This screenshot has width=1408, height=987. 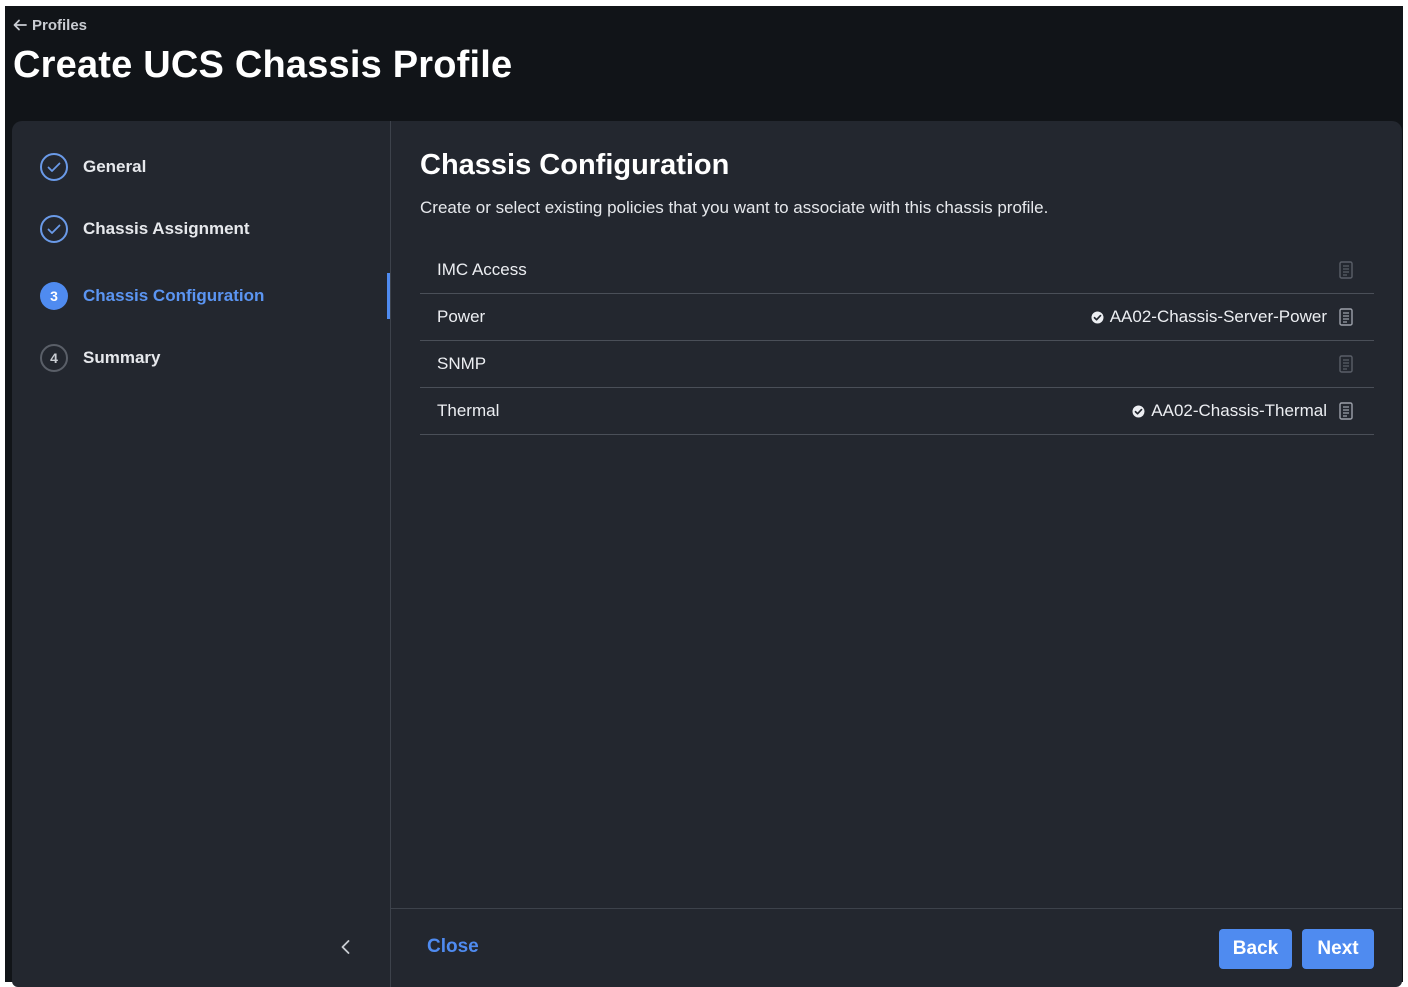 I want to click on step-chassis-configuration: 3 Chassis Configuration, so click(x=152, y=296).